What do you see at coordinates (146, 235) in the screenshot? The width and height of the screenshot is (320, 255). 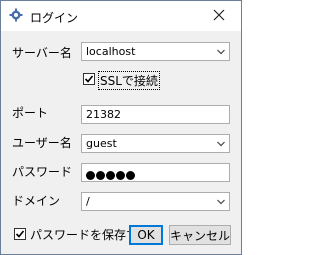 I see `ok-button: OK` at bounding box center [146, 235].